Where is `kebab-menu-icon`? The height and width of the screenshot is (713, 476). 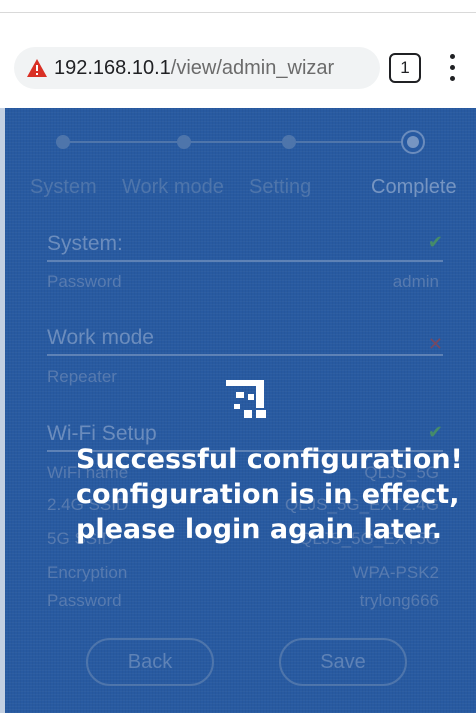 kebab-menu-icon is located at coordinates (452, 68).